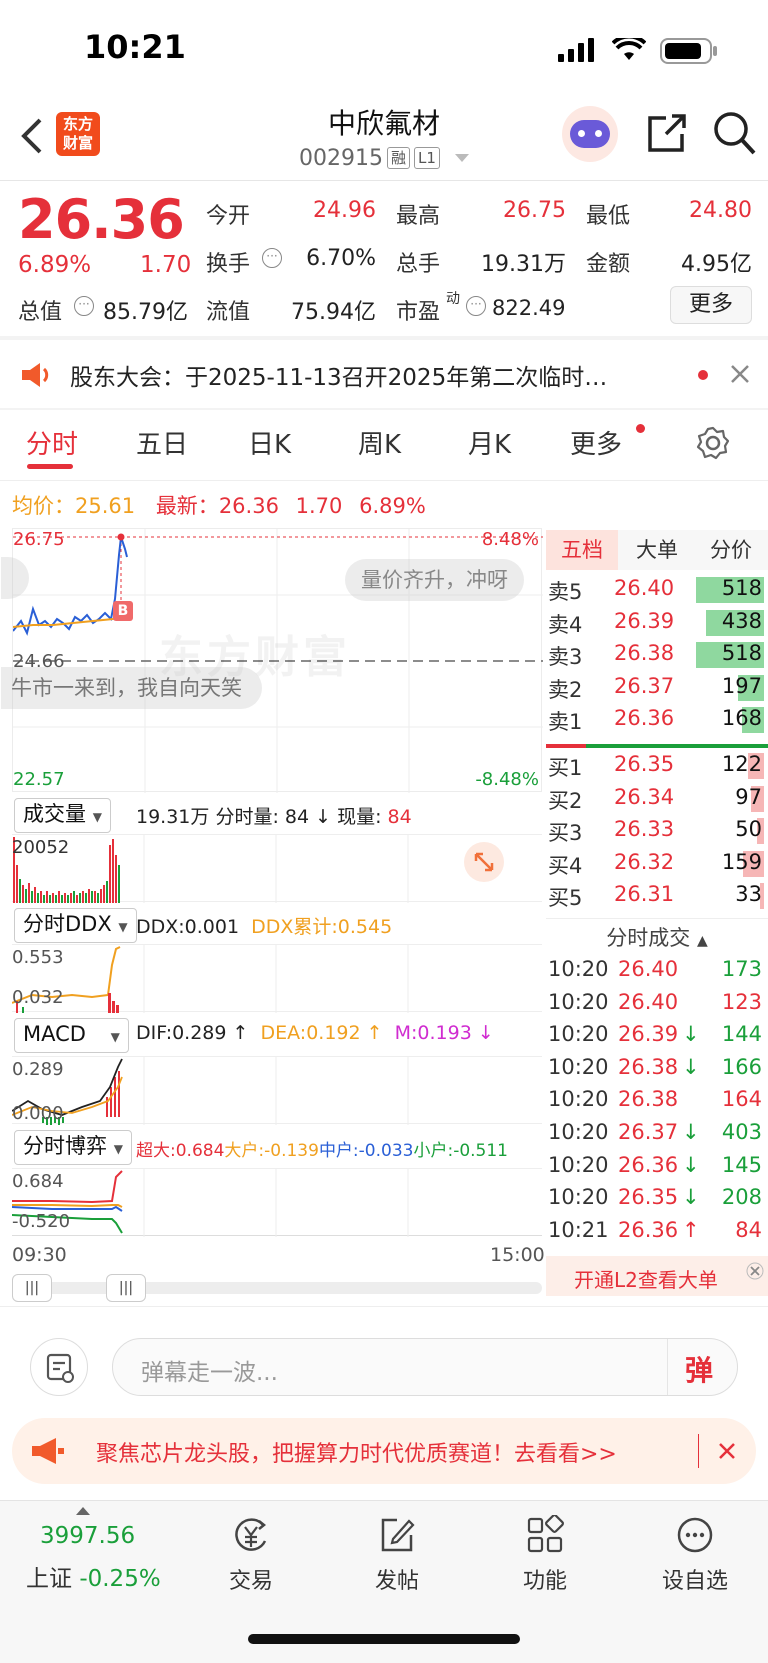 This screenshot has width=768, height=1663. What do you see at coordinates (657, 1004) in the screenshot?
I see `trade-row: 10:20 26.40 123` at bounding box center [657, 1004].